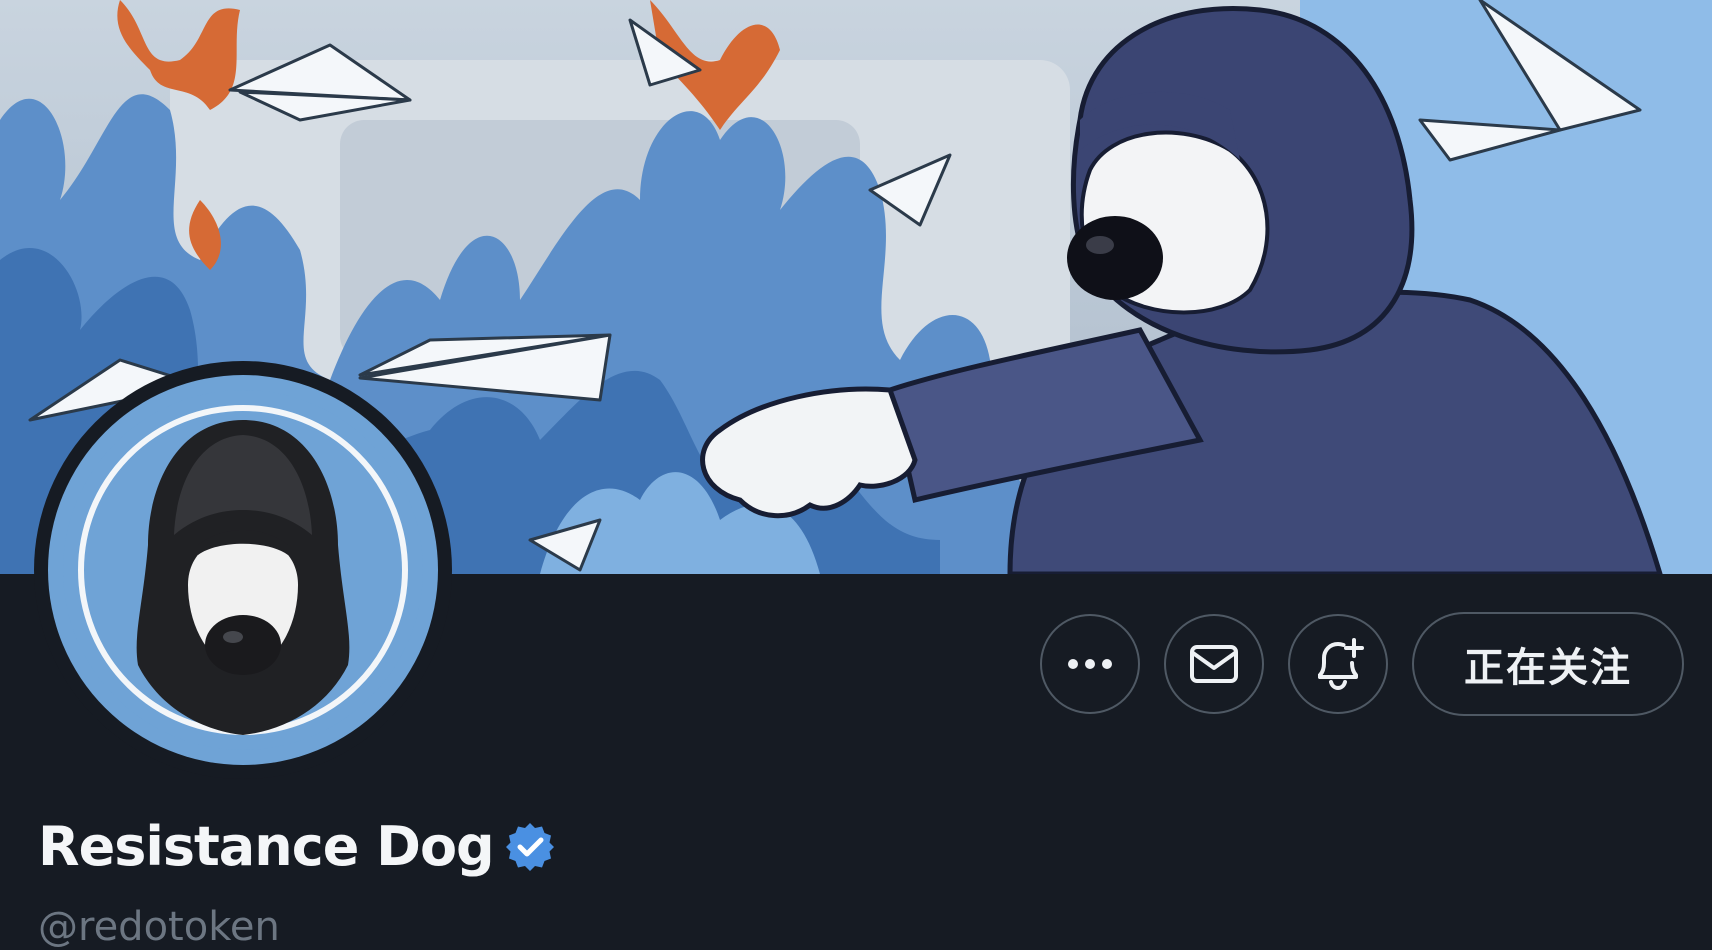 This screenshot has width=1712, height=950. Describe the element at coordinates (297, 847) in the screenshot. I see `profile-name-row: Resistance Dog` at that location.